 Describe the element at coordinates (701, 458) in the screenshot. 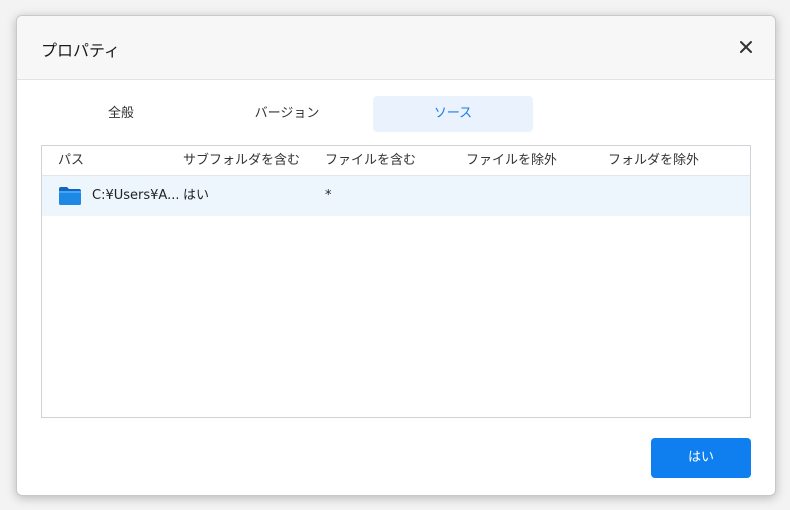

I see `ok-button: はい` at that location.